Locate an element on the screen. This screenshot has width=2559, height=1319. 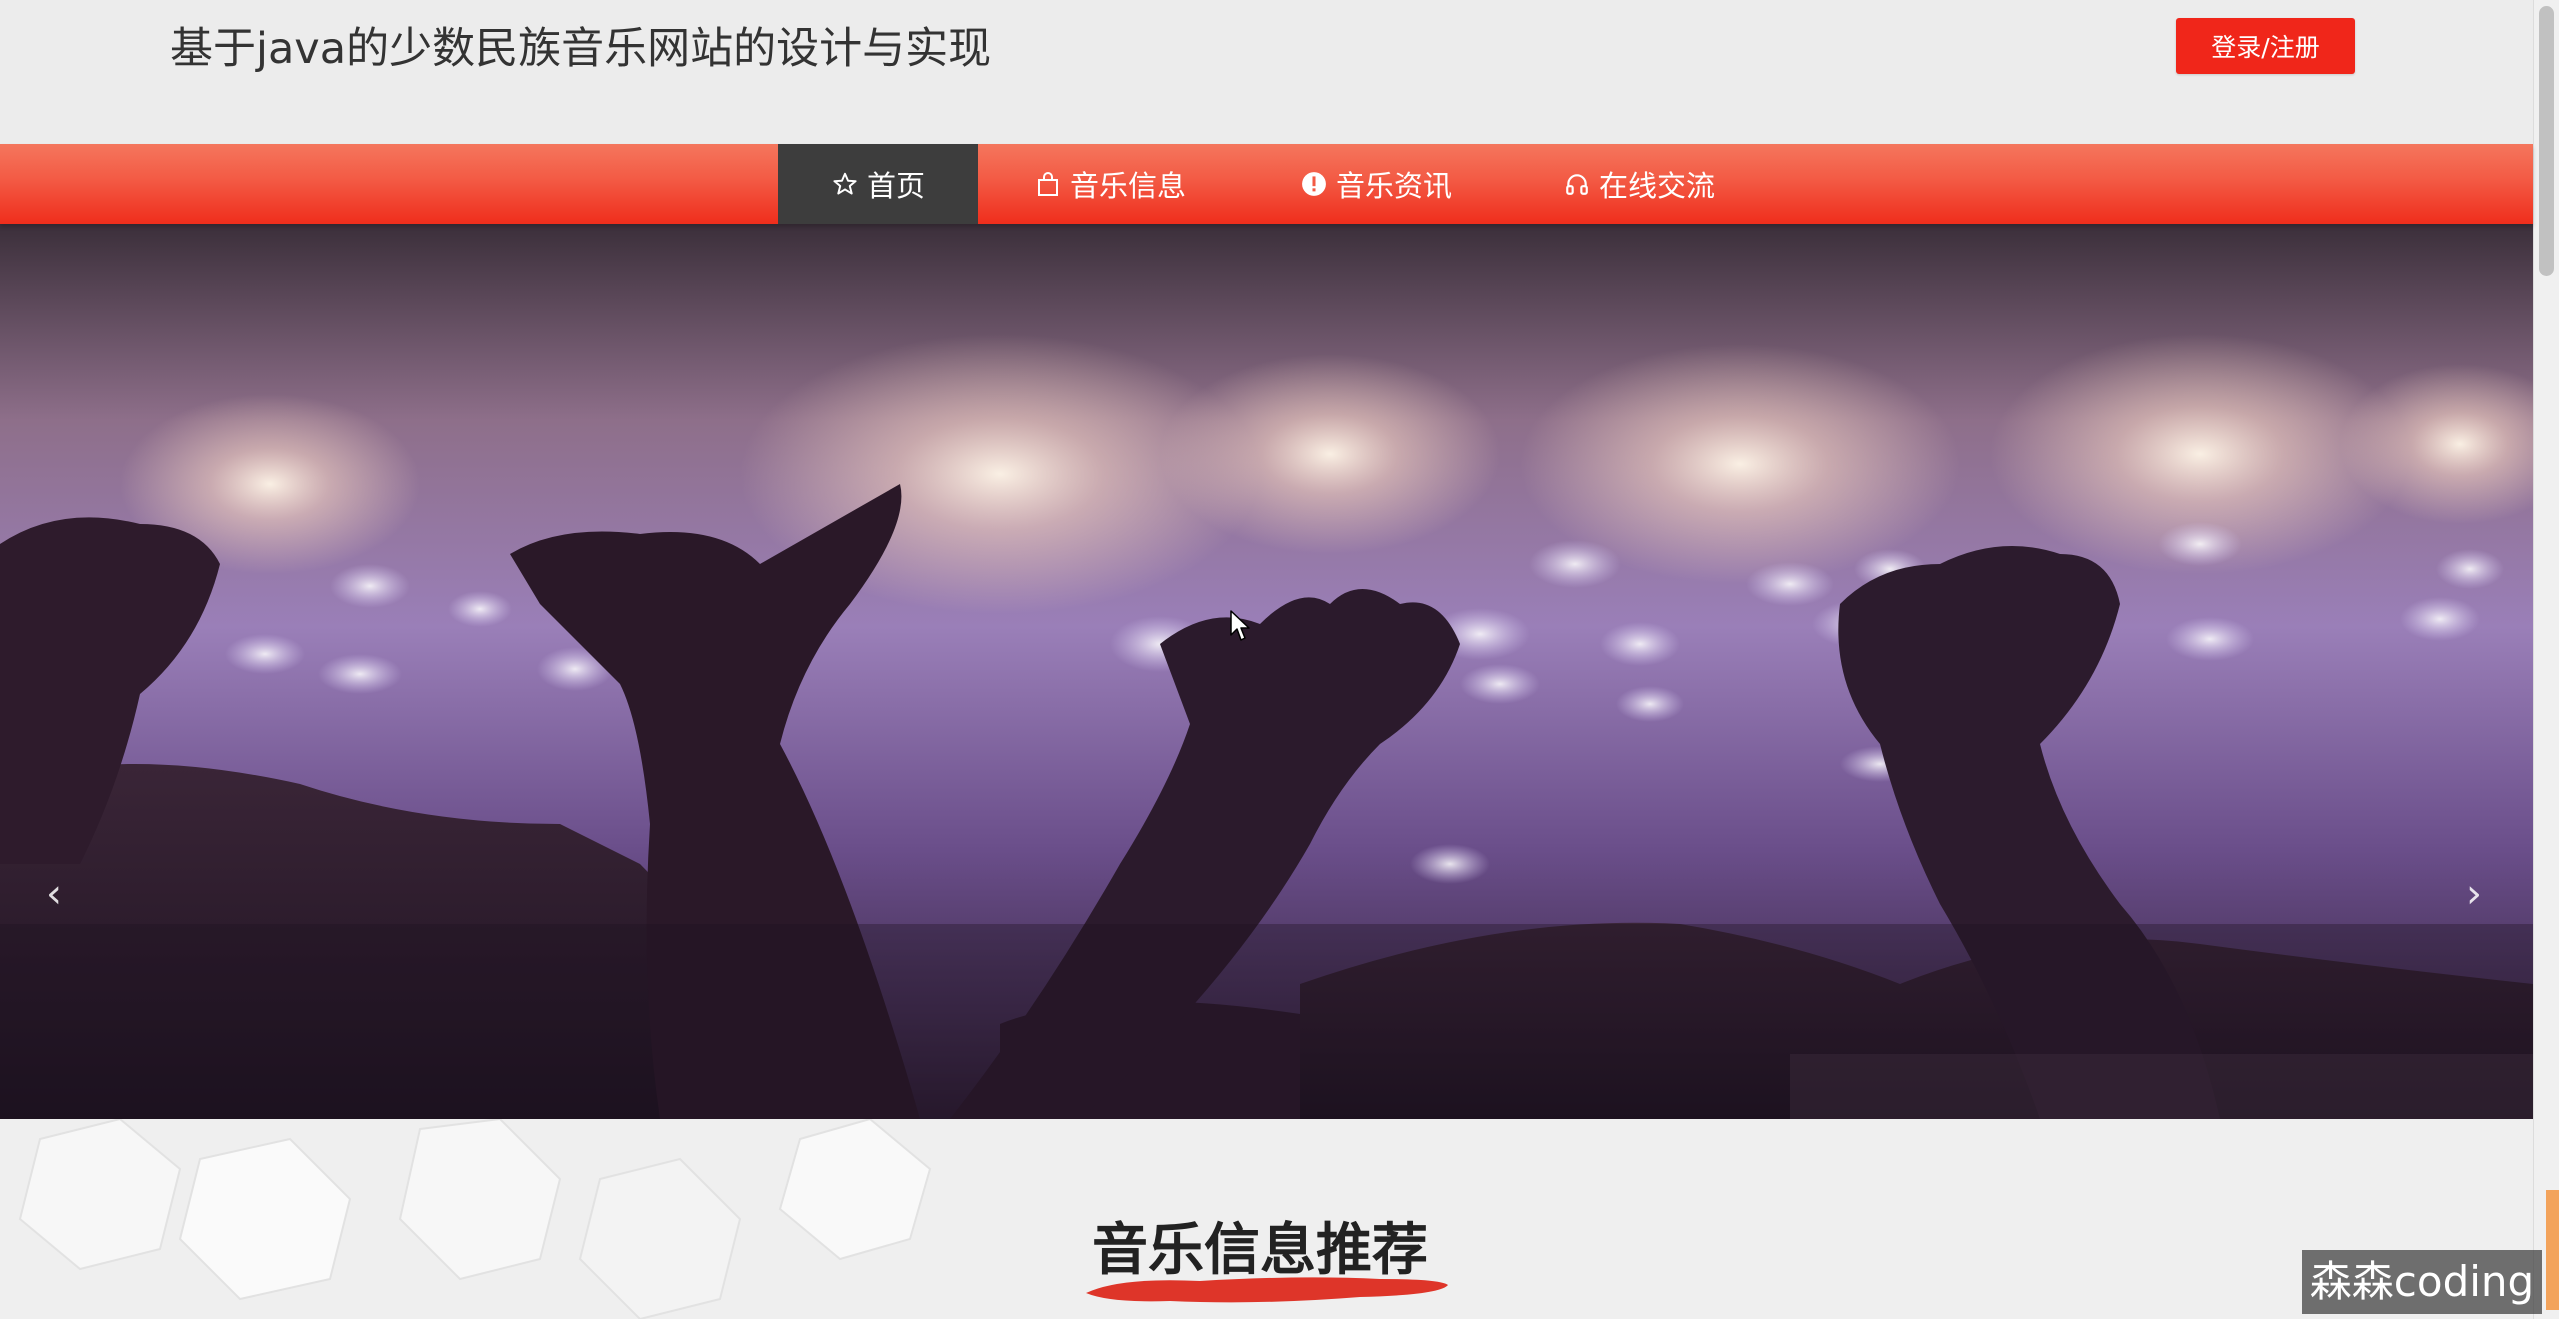
nav-item-music-news: 音乐资讯 is located at coordinates (1376, 184).